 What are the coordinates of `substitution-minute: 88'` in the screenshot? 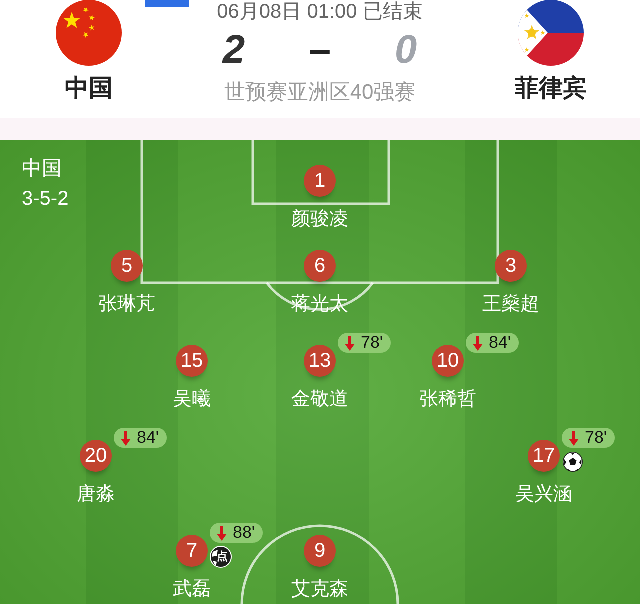 It's located at (244, 533).